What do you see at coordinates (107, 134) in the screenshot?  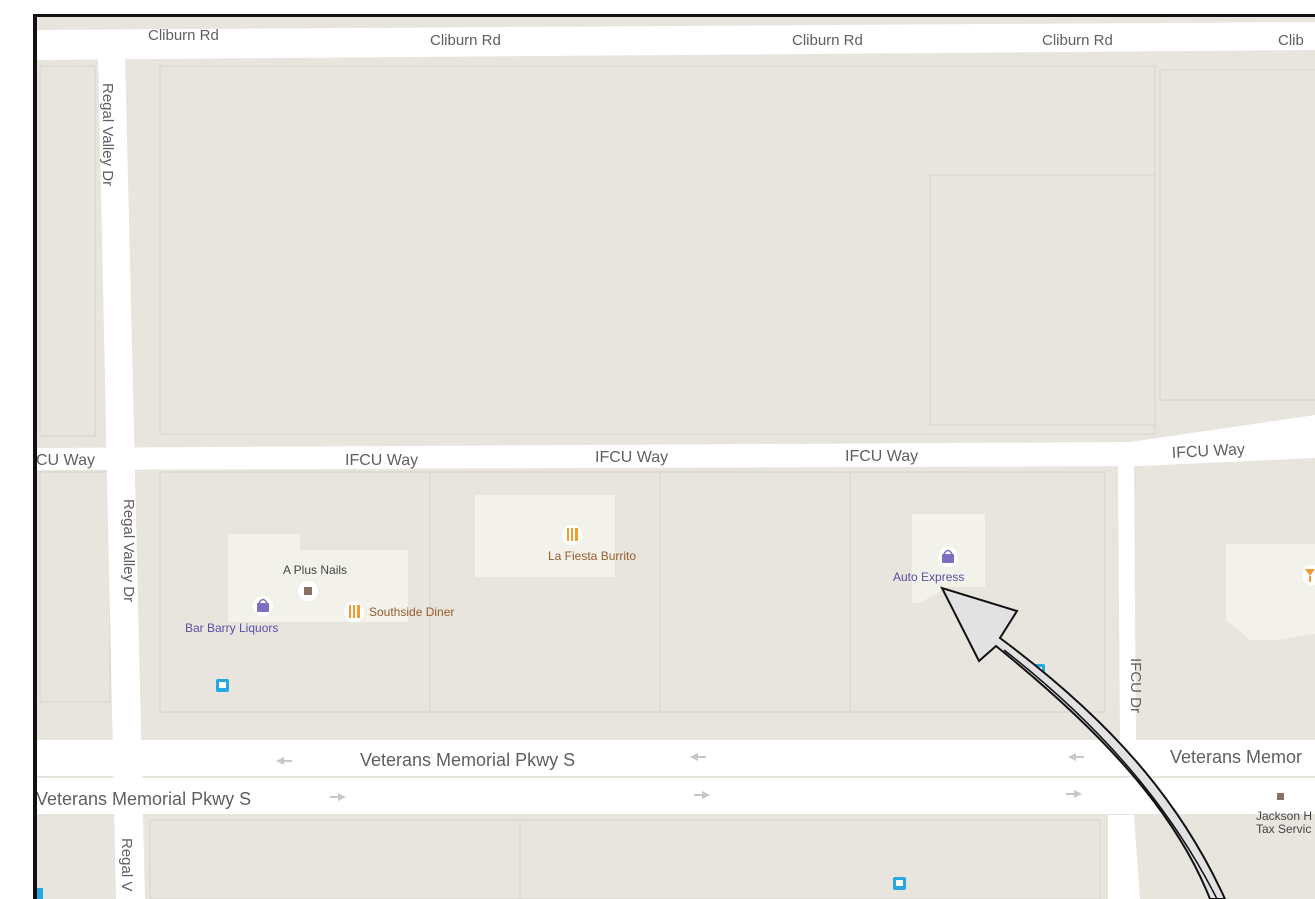 I see `street-label-regal-1: Regal Valley Dr` at bounding box center [107, 134].